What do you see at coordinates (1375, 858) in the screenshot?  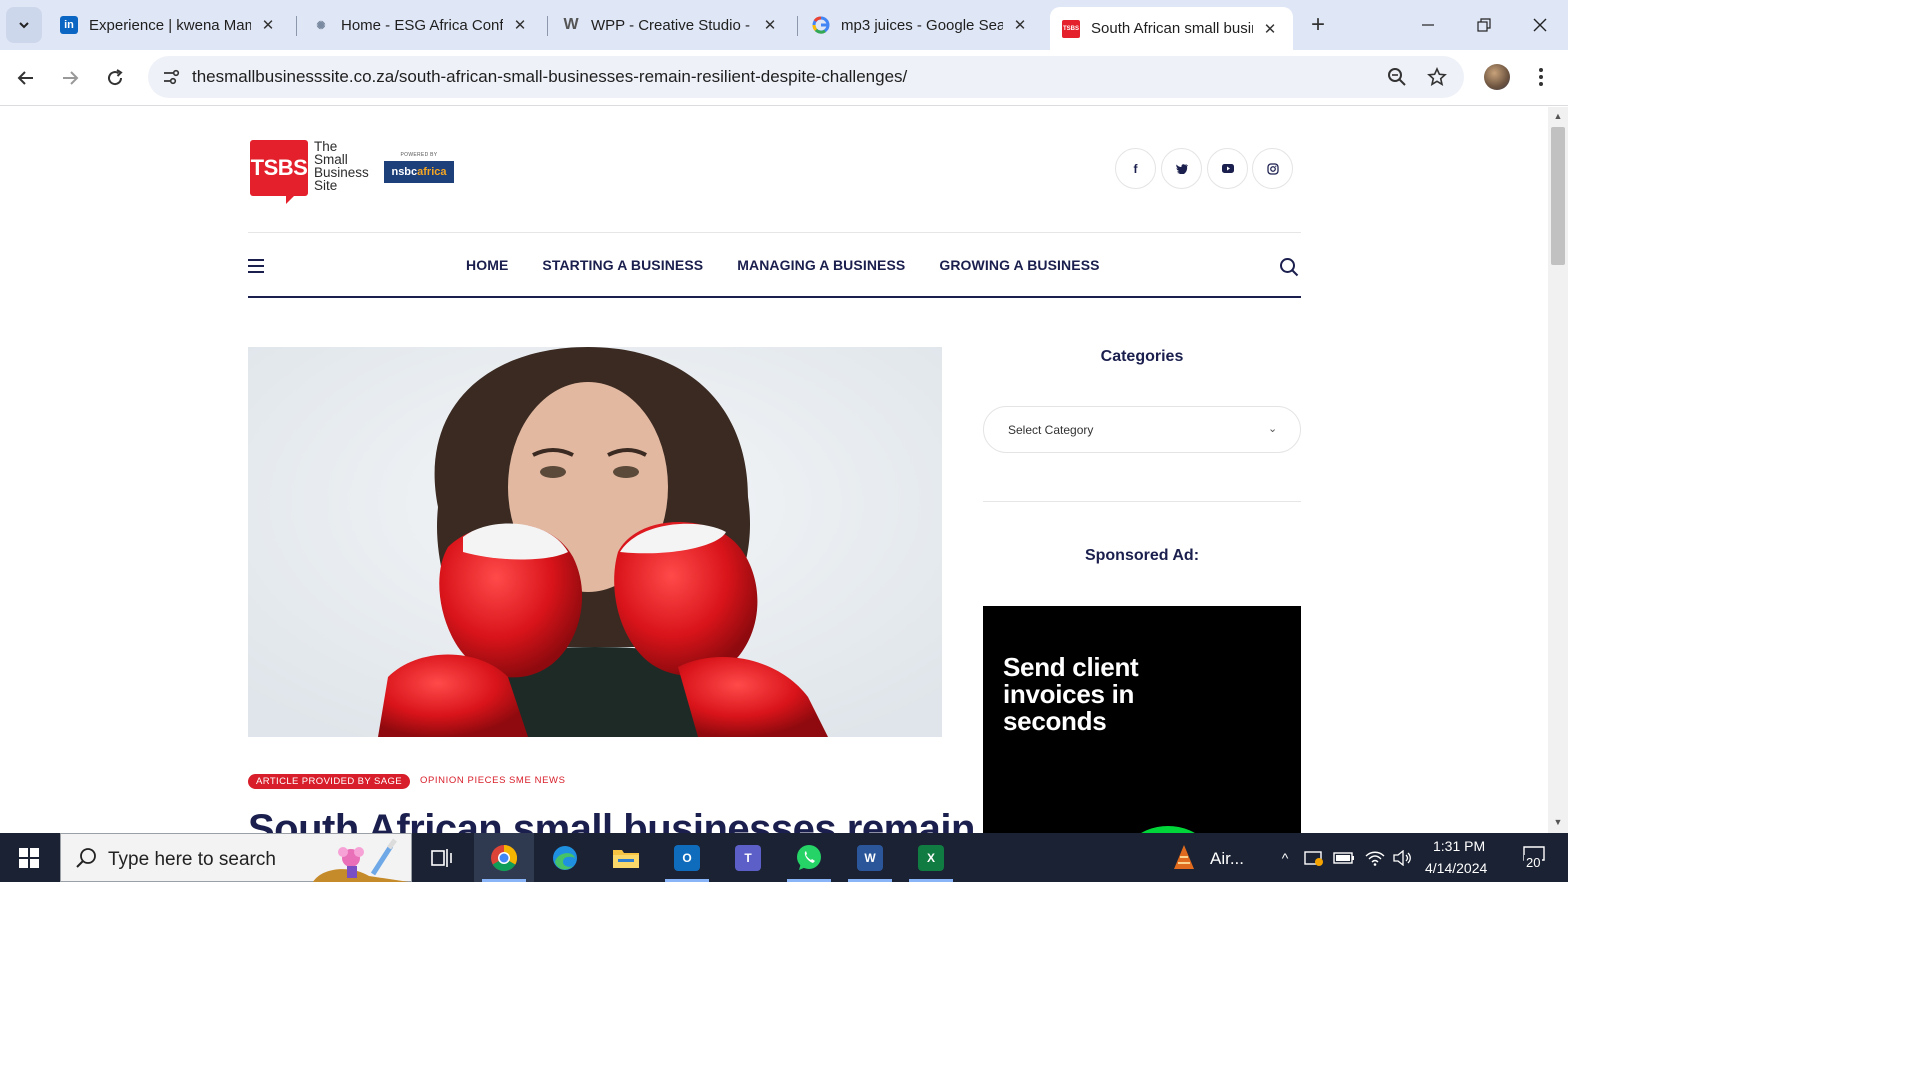 I see `wifi-icon` at bounding box center [1375, 858].